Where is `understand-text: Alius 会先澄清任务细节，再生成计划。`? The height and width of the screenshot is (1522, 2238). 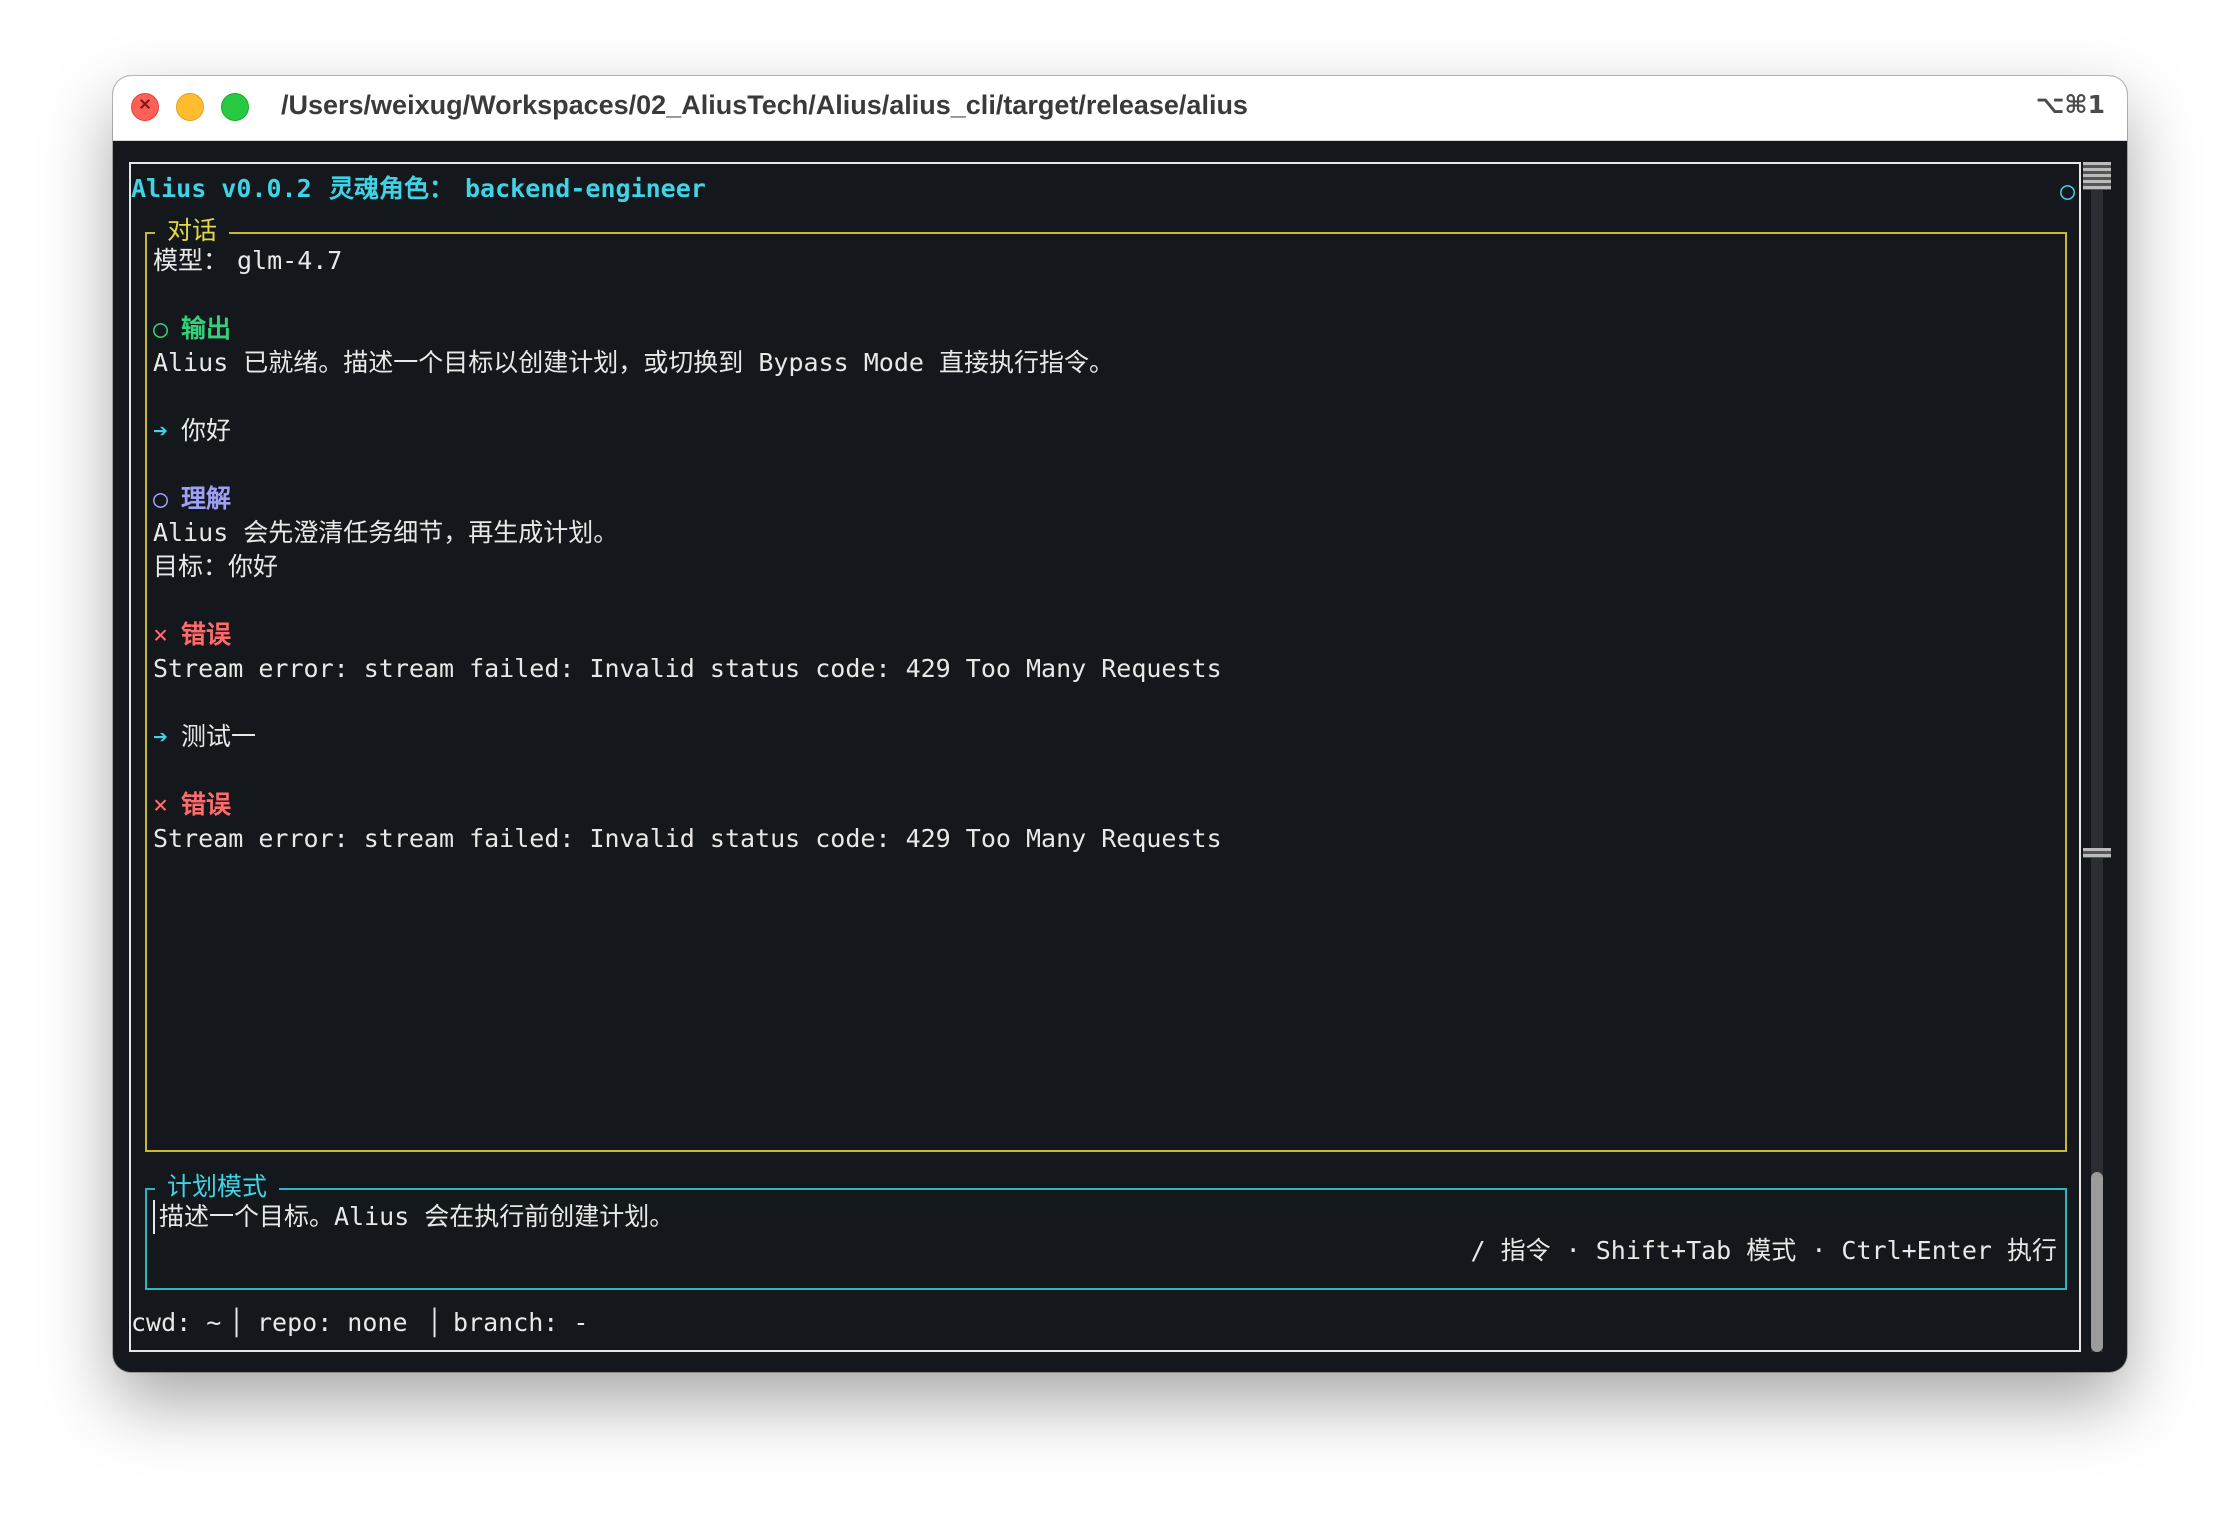
understand-text: Alius 会先澄清任务细节，再生成计划。 is located at coordinates (386, 532).